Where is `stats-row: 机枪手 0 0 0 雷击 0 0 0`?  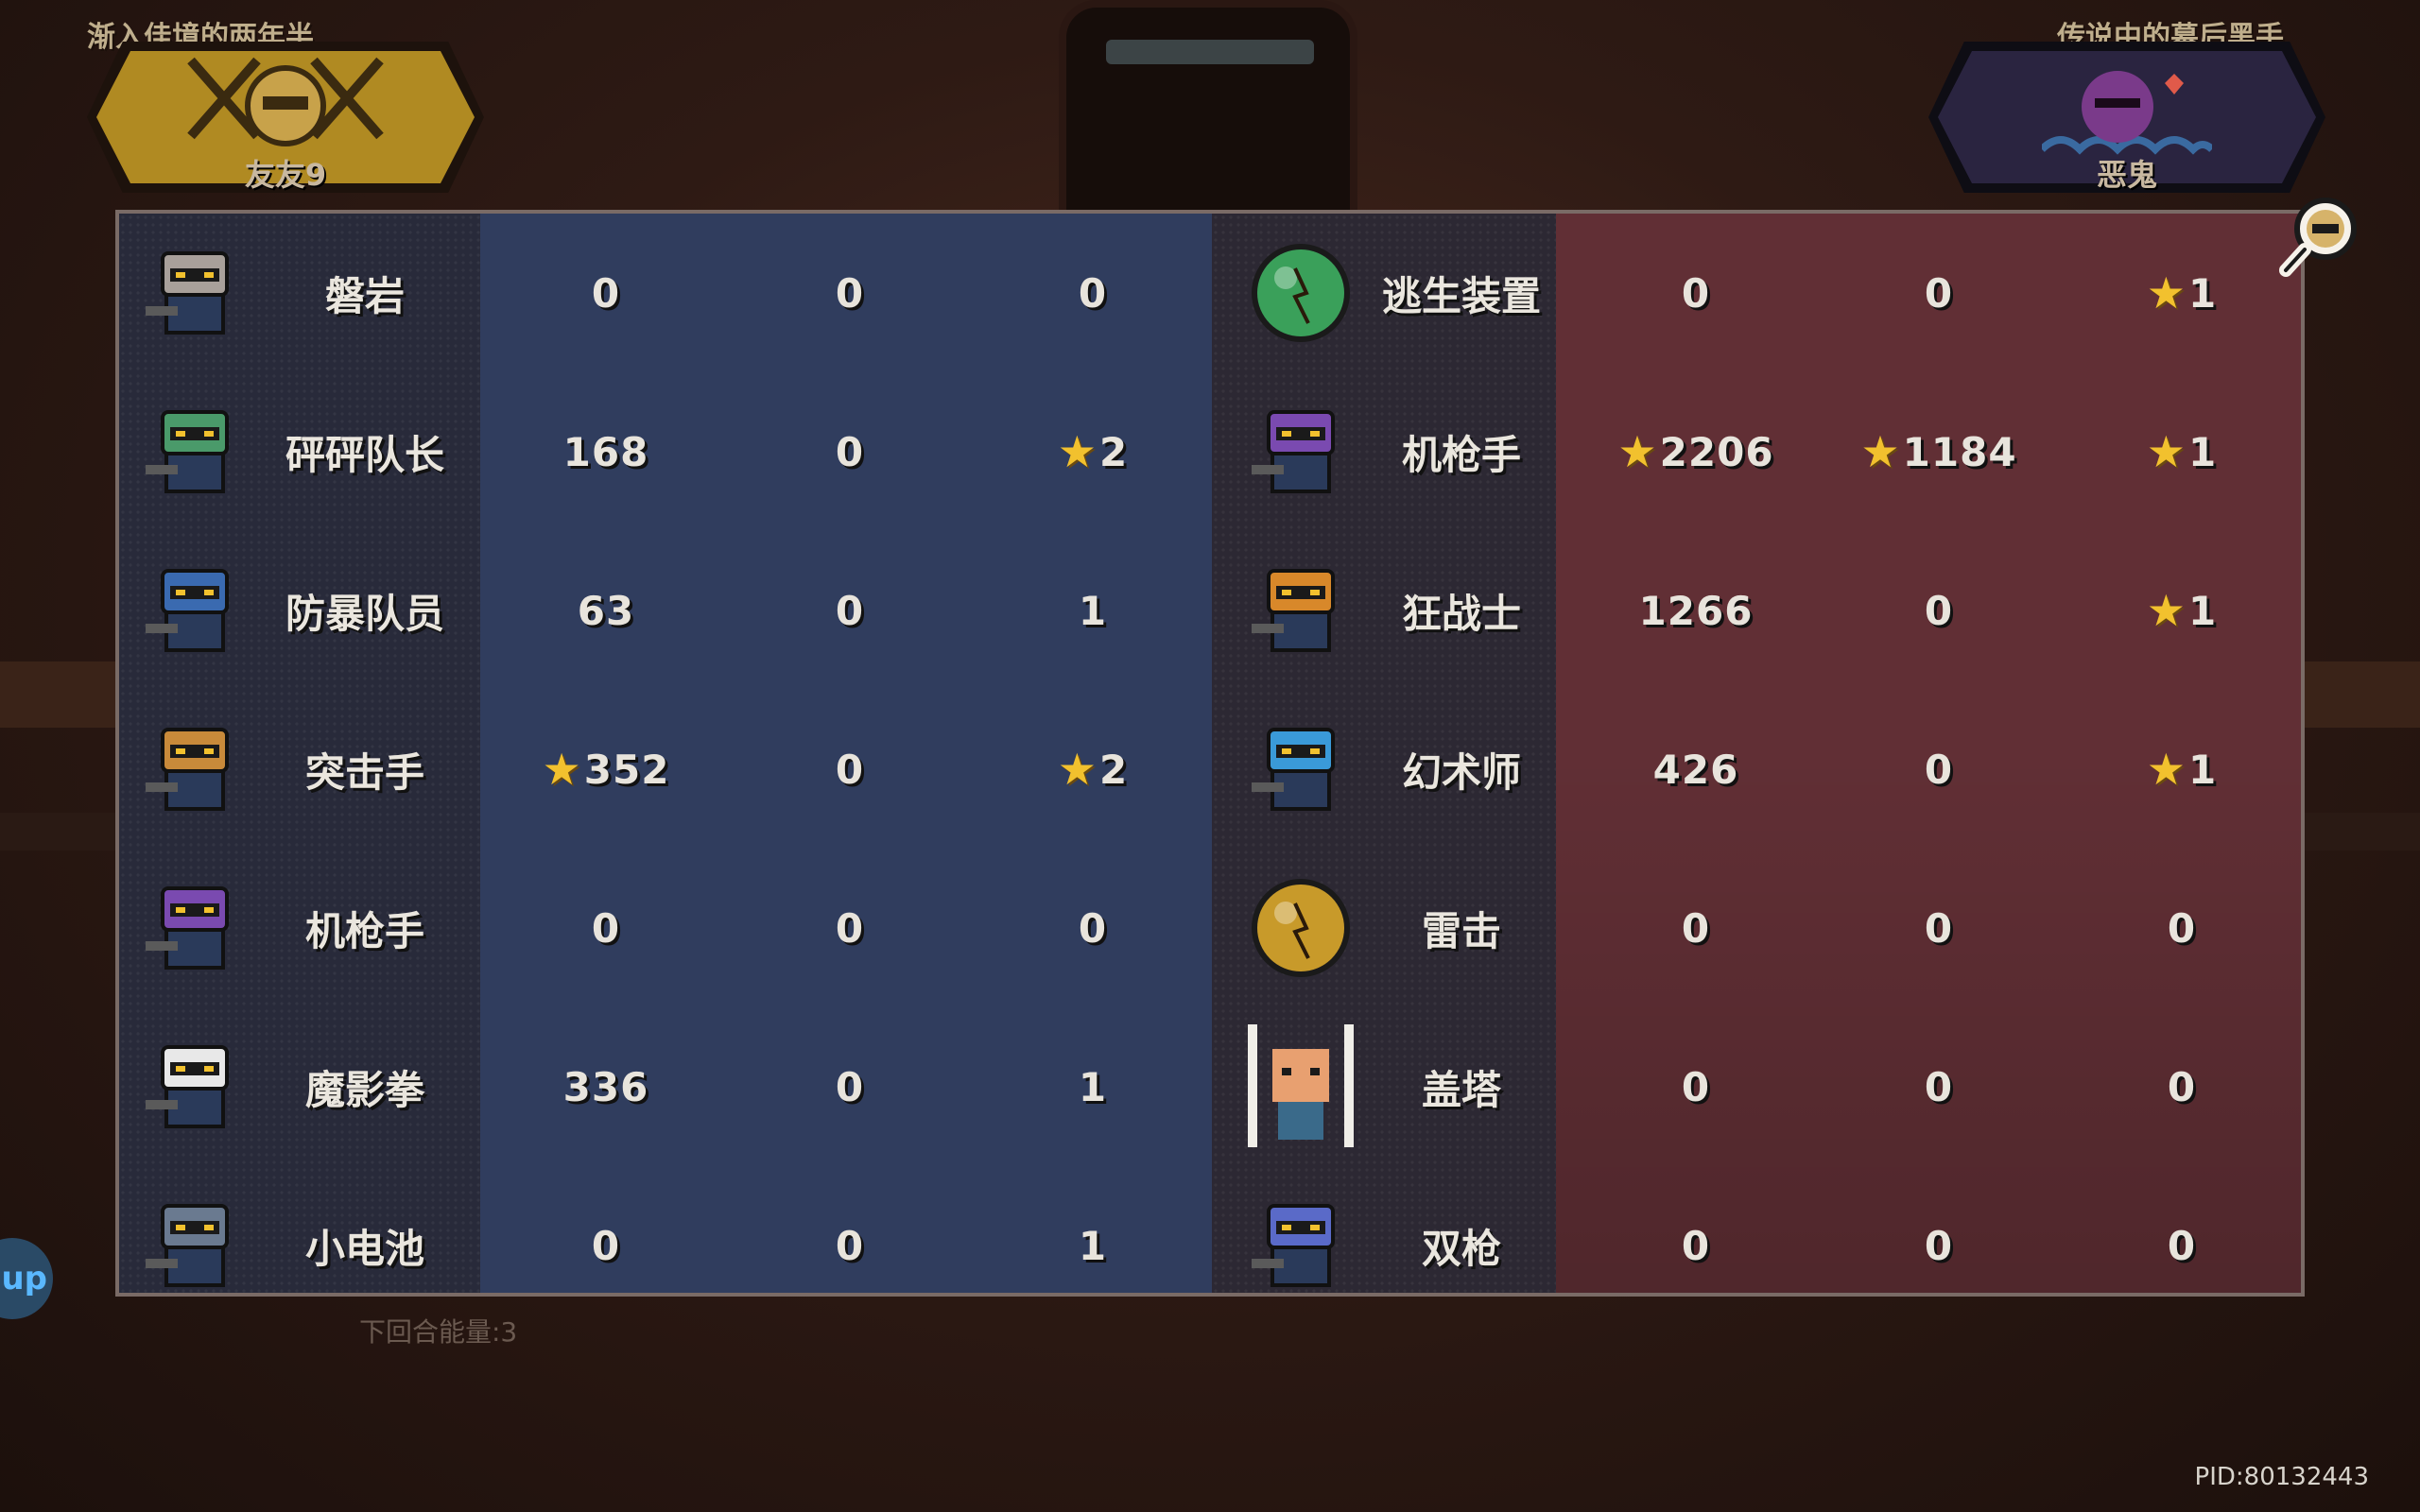
stats-row: 机枪手 0 0 0 雷击 0 0 0 is located at coordinates (1210, 928).